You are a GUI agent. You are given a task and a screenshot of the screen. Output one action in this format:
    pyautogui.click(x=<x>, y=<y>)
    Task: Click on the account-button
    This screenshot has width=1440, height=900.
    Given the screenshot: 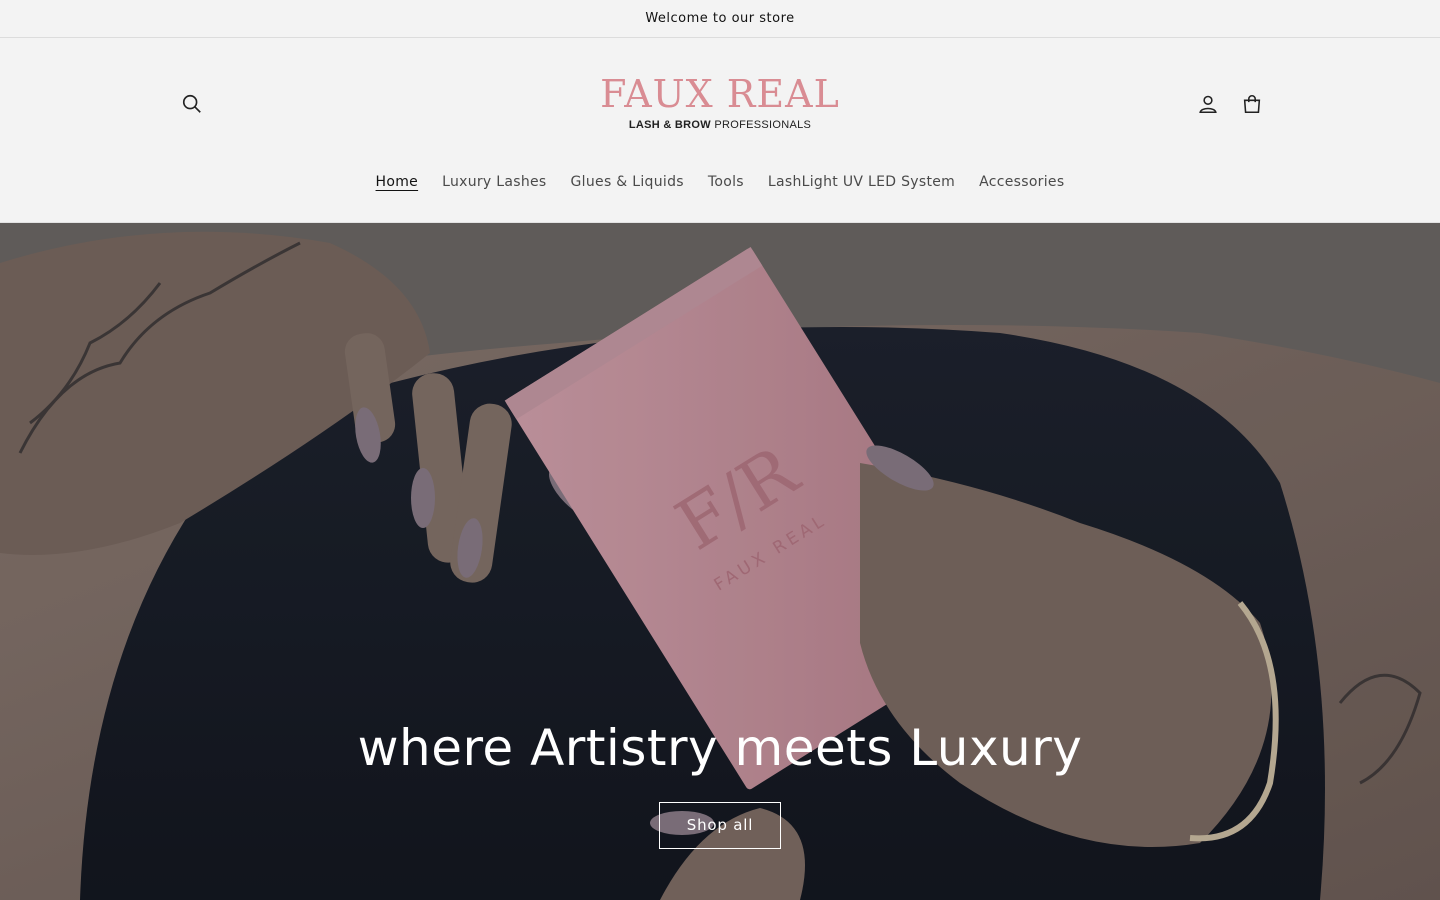 What is the action you would take?
    pyautogui.click(x=1208, y=104)
    